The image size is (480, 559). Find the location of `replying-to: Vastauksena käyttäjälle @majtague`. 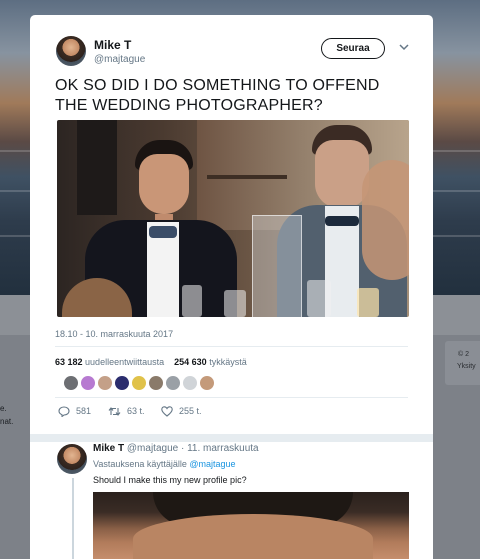

replying-to: Vastauksena käyttäjälle @majtague is located at coordinates (164, 464).